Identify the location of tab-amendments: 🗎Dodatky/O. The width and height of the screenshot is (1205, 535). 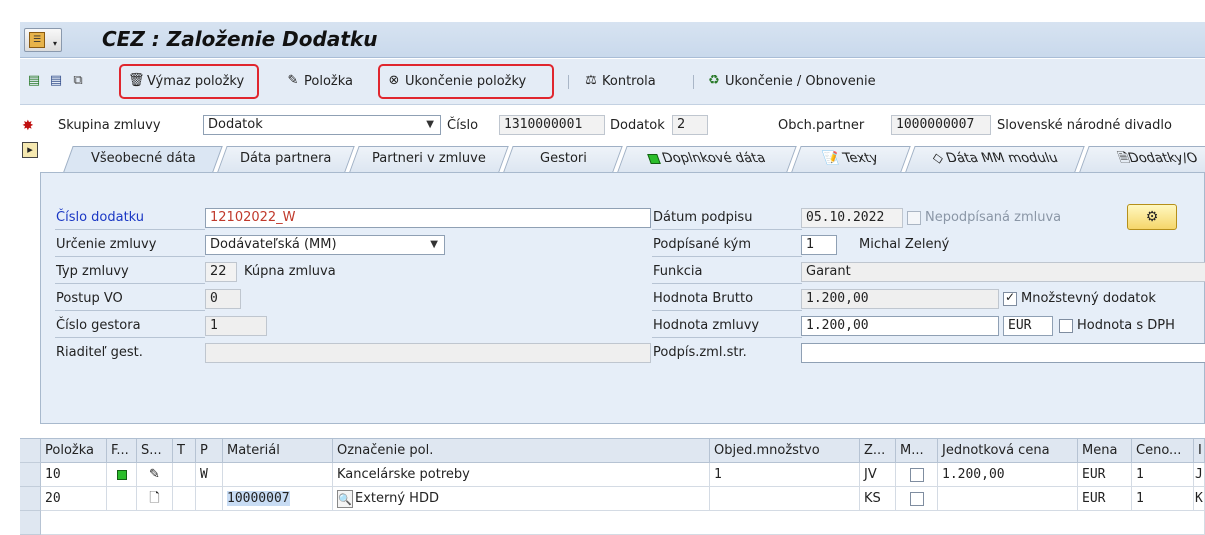
(1142, 159).